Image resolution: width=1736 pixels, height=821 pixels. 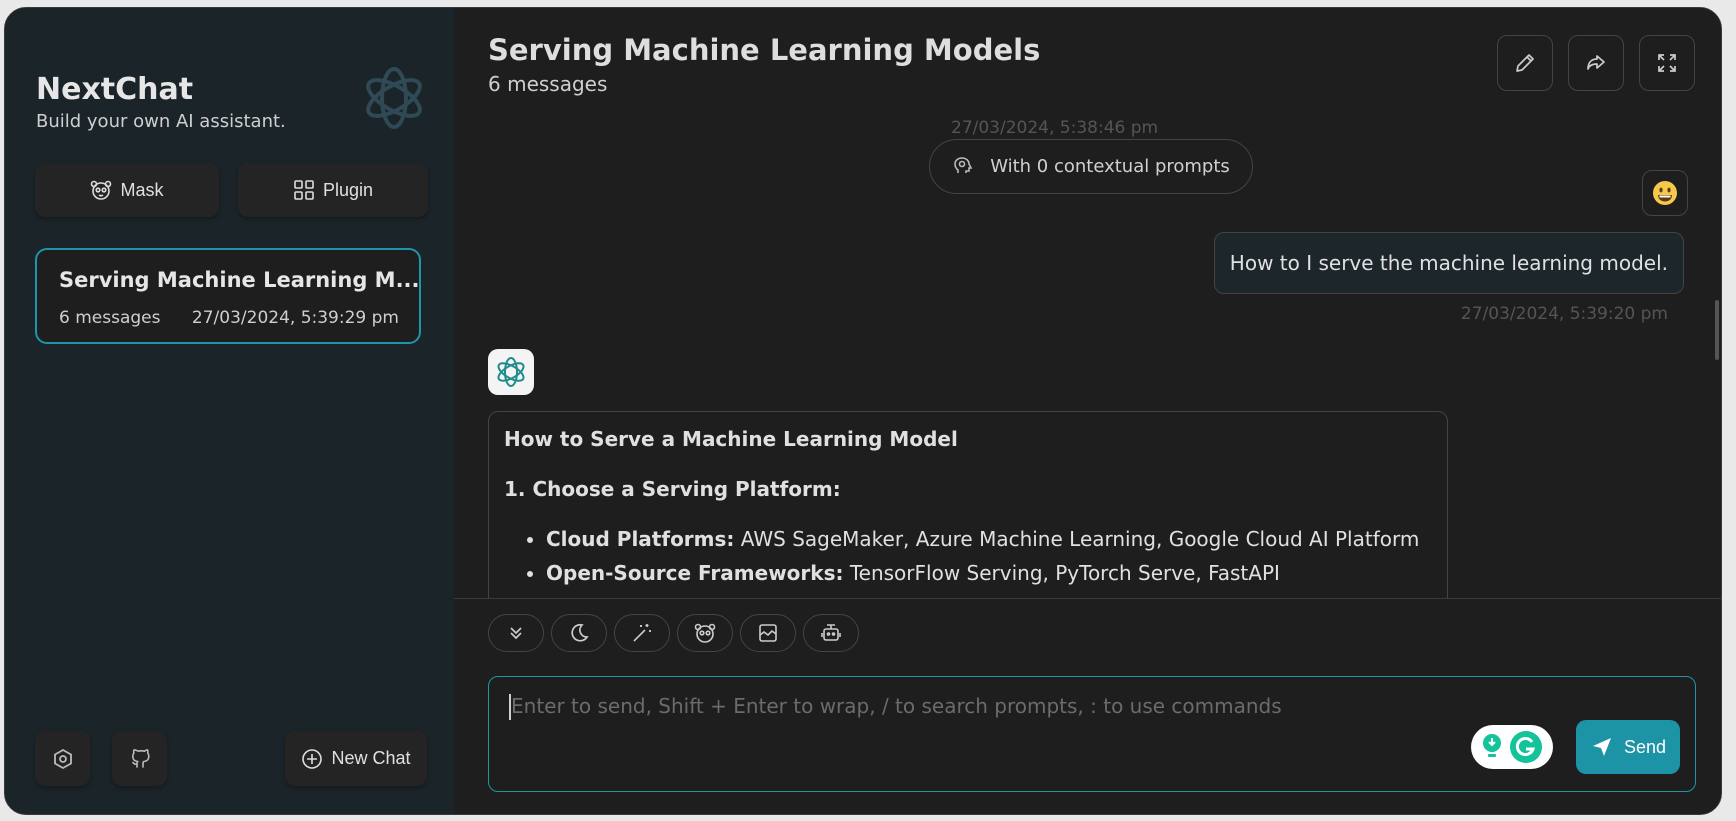 I want to click on fullscreen-button, so click(x=1667, y=63).